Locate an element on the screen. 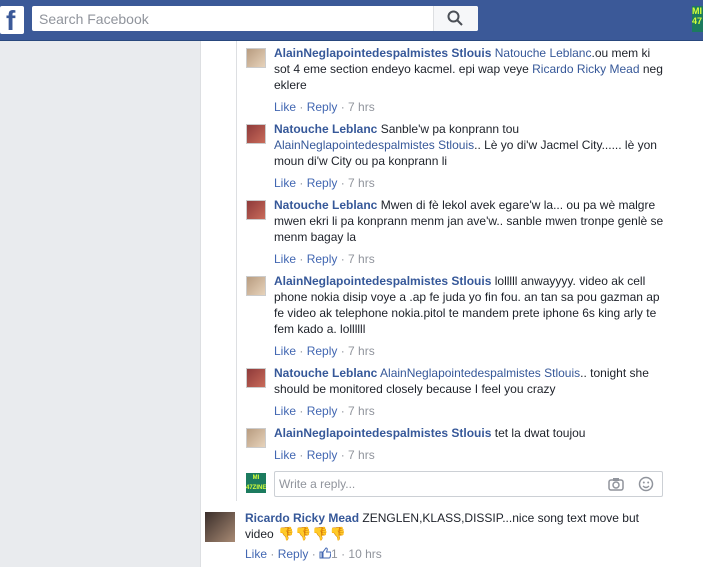 Image resolution: width=703 pixels, height=567 pixels. commenter-name: Ricardo Ricky Mead is located at coordinates (302, 518).